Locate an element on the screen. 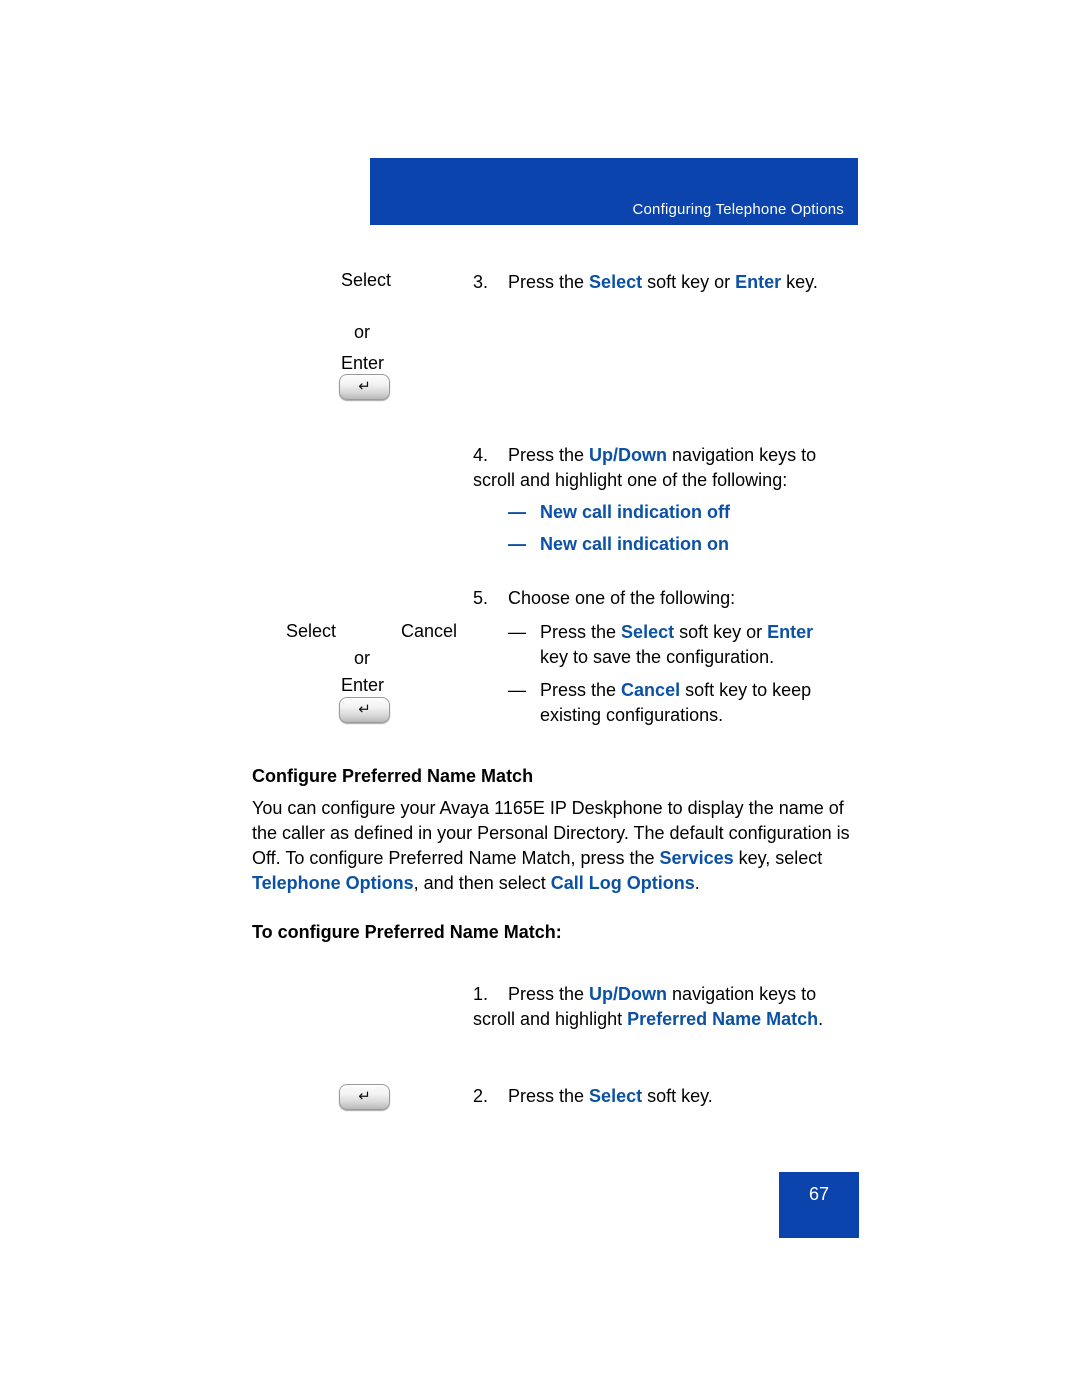  step-4-option-0-label: New call indication off is located at coordinates (635, 512).